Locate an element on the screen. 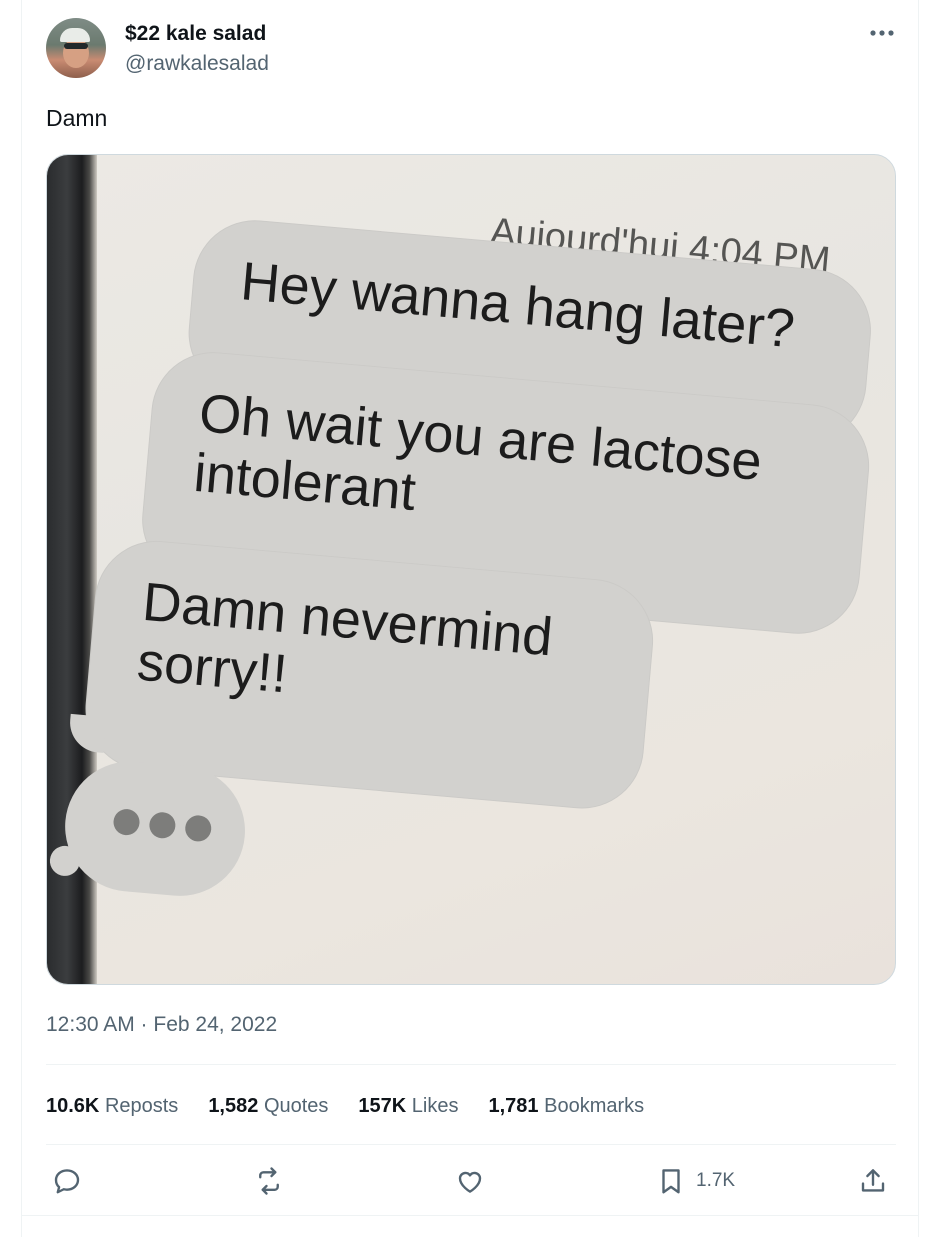 This screenshot has width=936, height=1237. repost-button is located at coordinates (269, 1181).